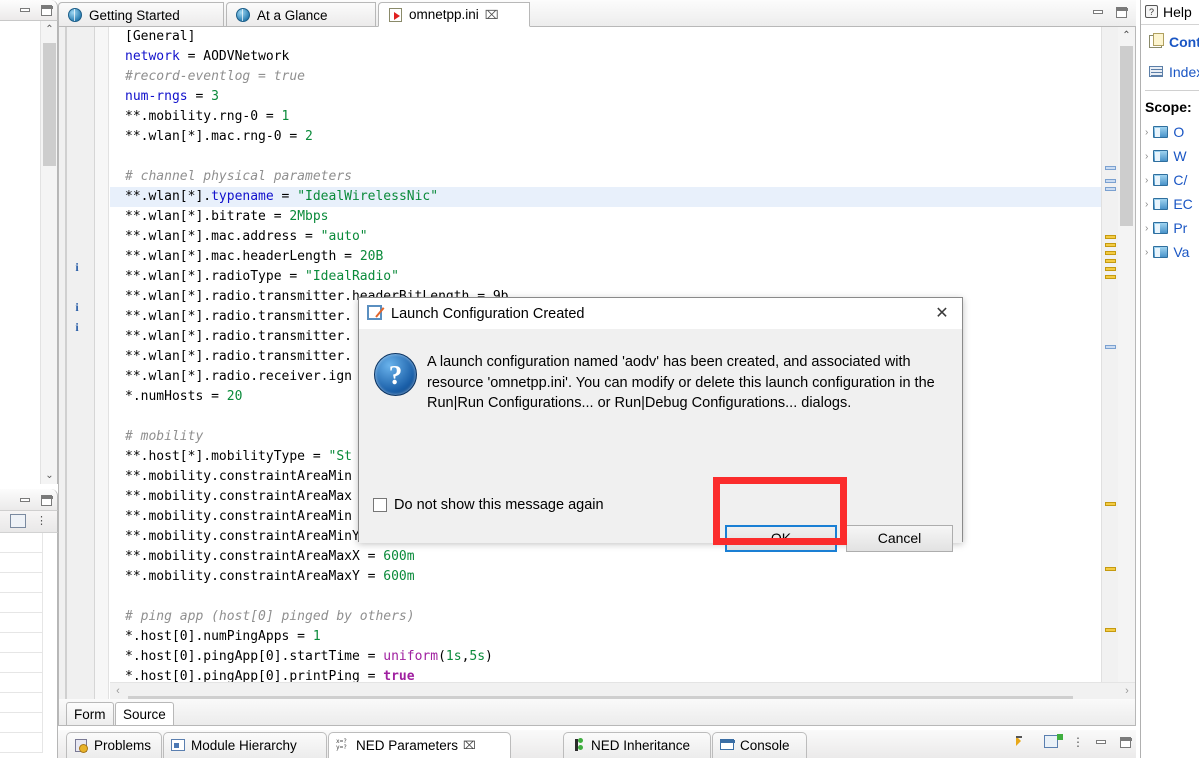 This screenshot has width=1199, height=758. I want to click on close-icon: ⌧, so click(469, 745).